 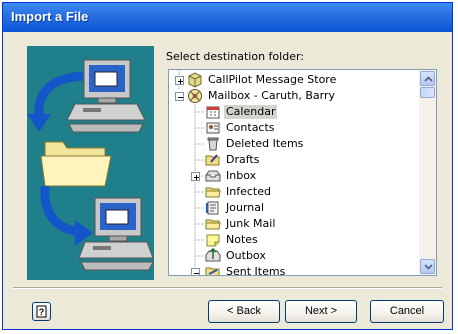 I want to click on journal-icon, so click(x=213, y=208).